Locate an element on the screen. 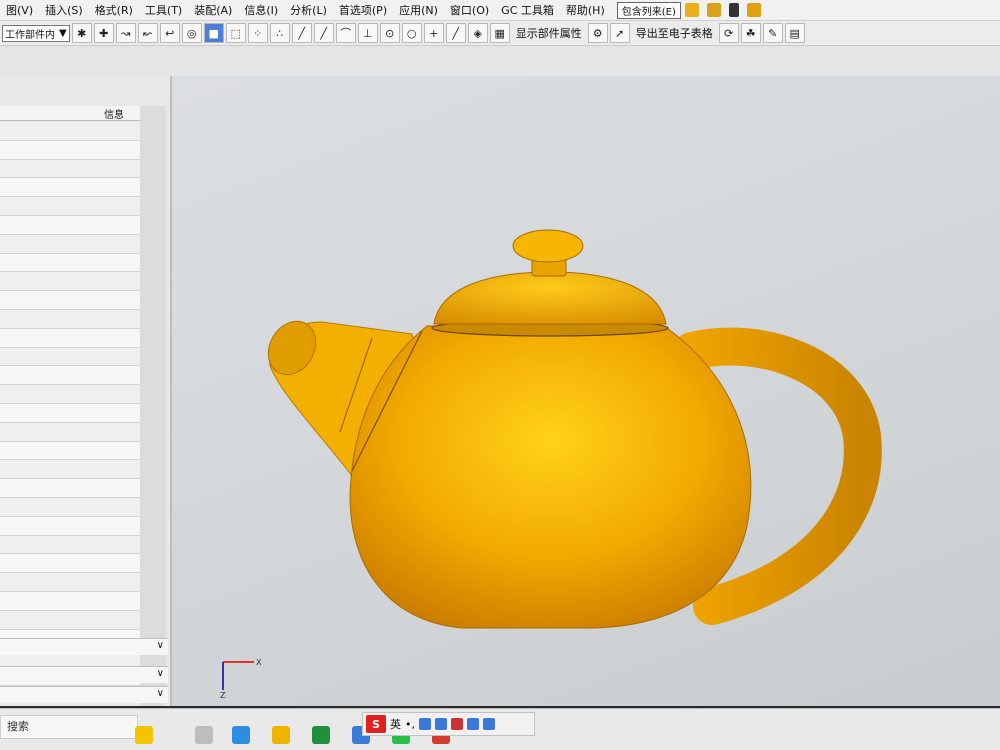  task-view-icon is located at coordinates (204, 735).